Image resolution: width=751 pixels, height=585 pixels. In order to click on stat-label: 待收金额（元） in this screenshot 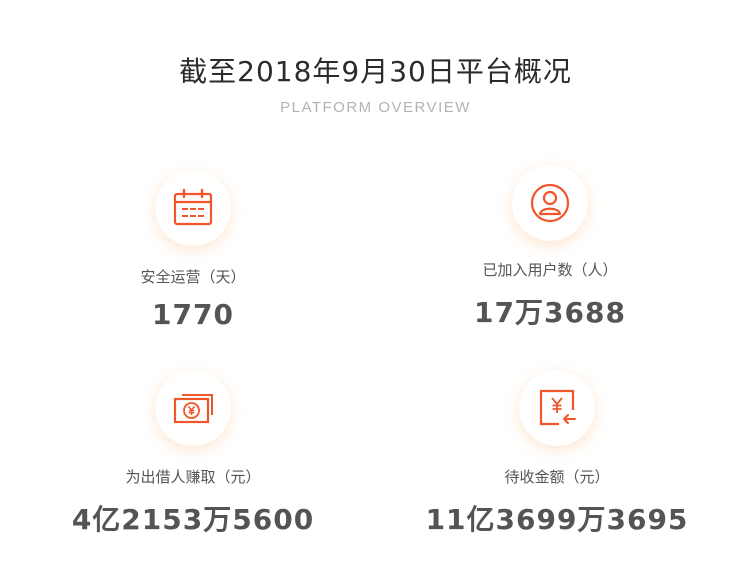, I will do `click(557, 477)`.